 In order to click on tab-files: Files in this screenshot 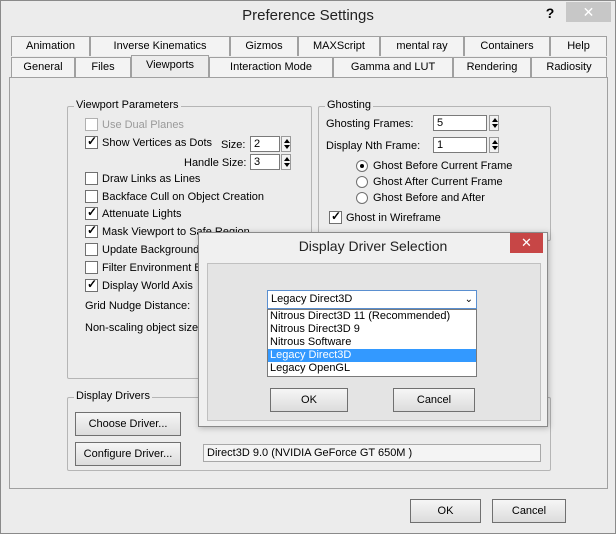, I will do `click(103, 67)`.